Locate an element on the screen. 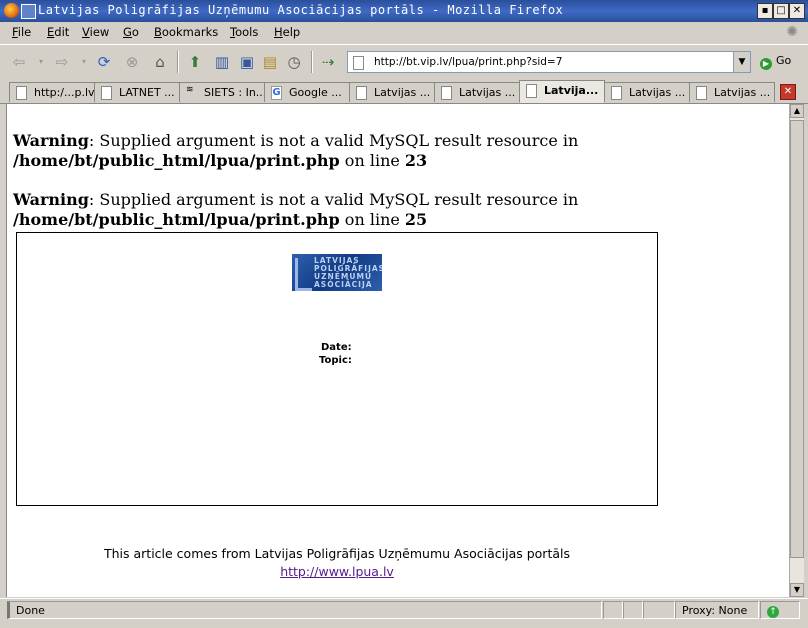 Image resolution: width=808 pixels, height=628 pixels. menu-help: Help is located at coordinates (287, 32).